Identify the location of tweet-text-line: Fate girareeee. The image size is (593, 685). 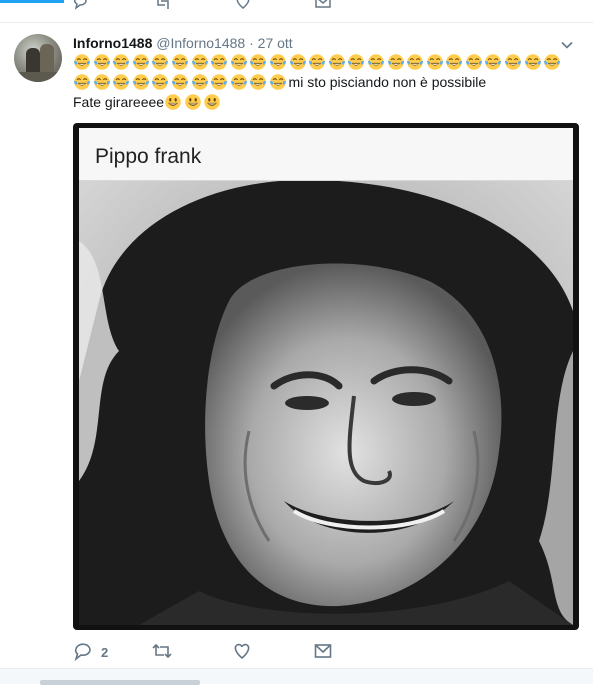
(323, 103).